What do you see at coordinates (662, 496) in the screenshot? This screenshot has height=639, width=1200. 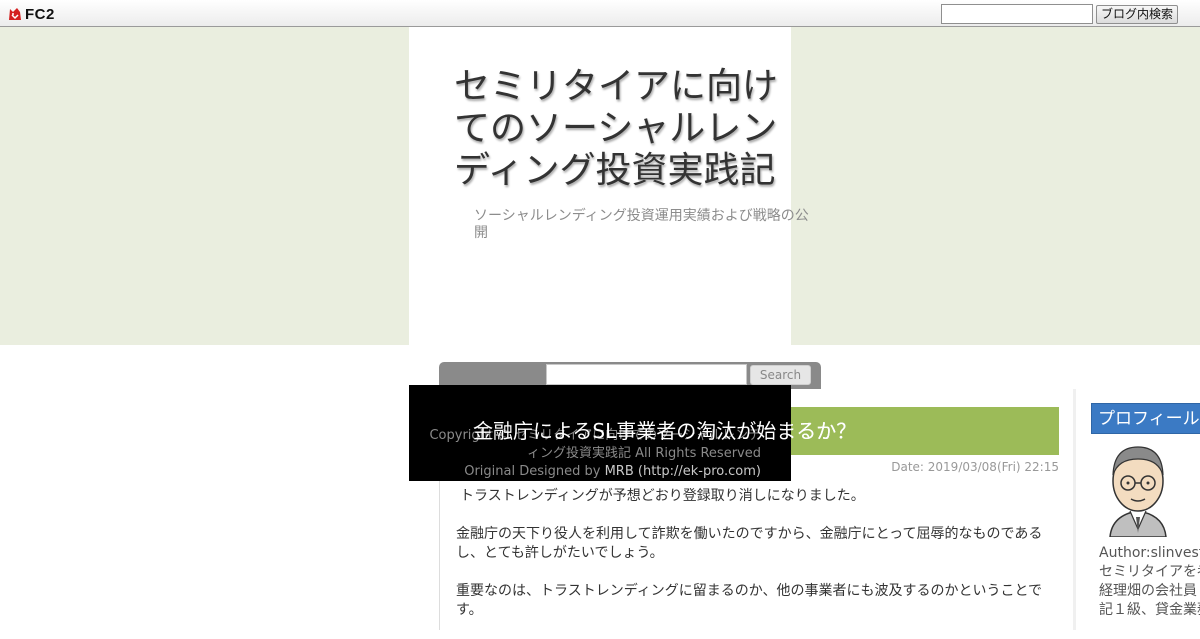 I see `entry-paragraph: トラストレンディングが予想どおり登録取り消しになりました。` at bounding box center [662, 496].